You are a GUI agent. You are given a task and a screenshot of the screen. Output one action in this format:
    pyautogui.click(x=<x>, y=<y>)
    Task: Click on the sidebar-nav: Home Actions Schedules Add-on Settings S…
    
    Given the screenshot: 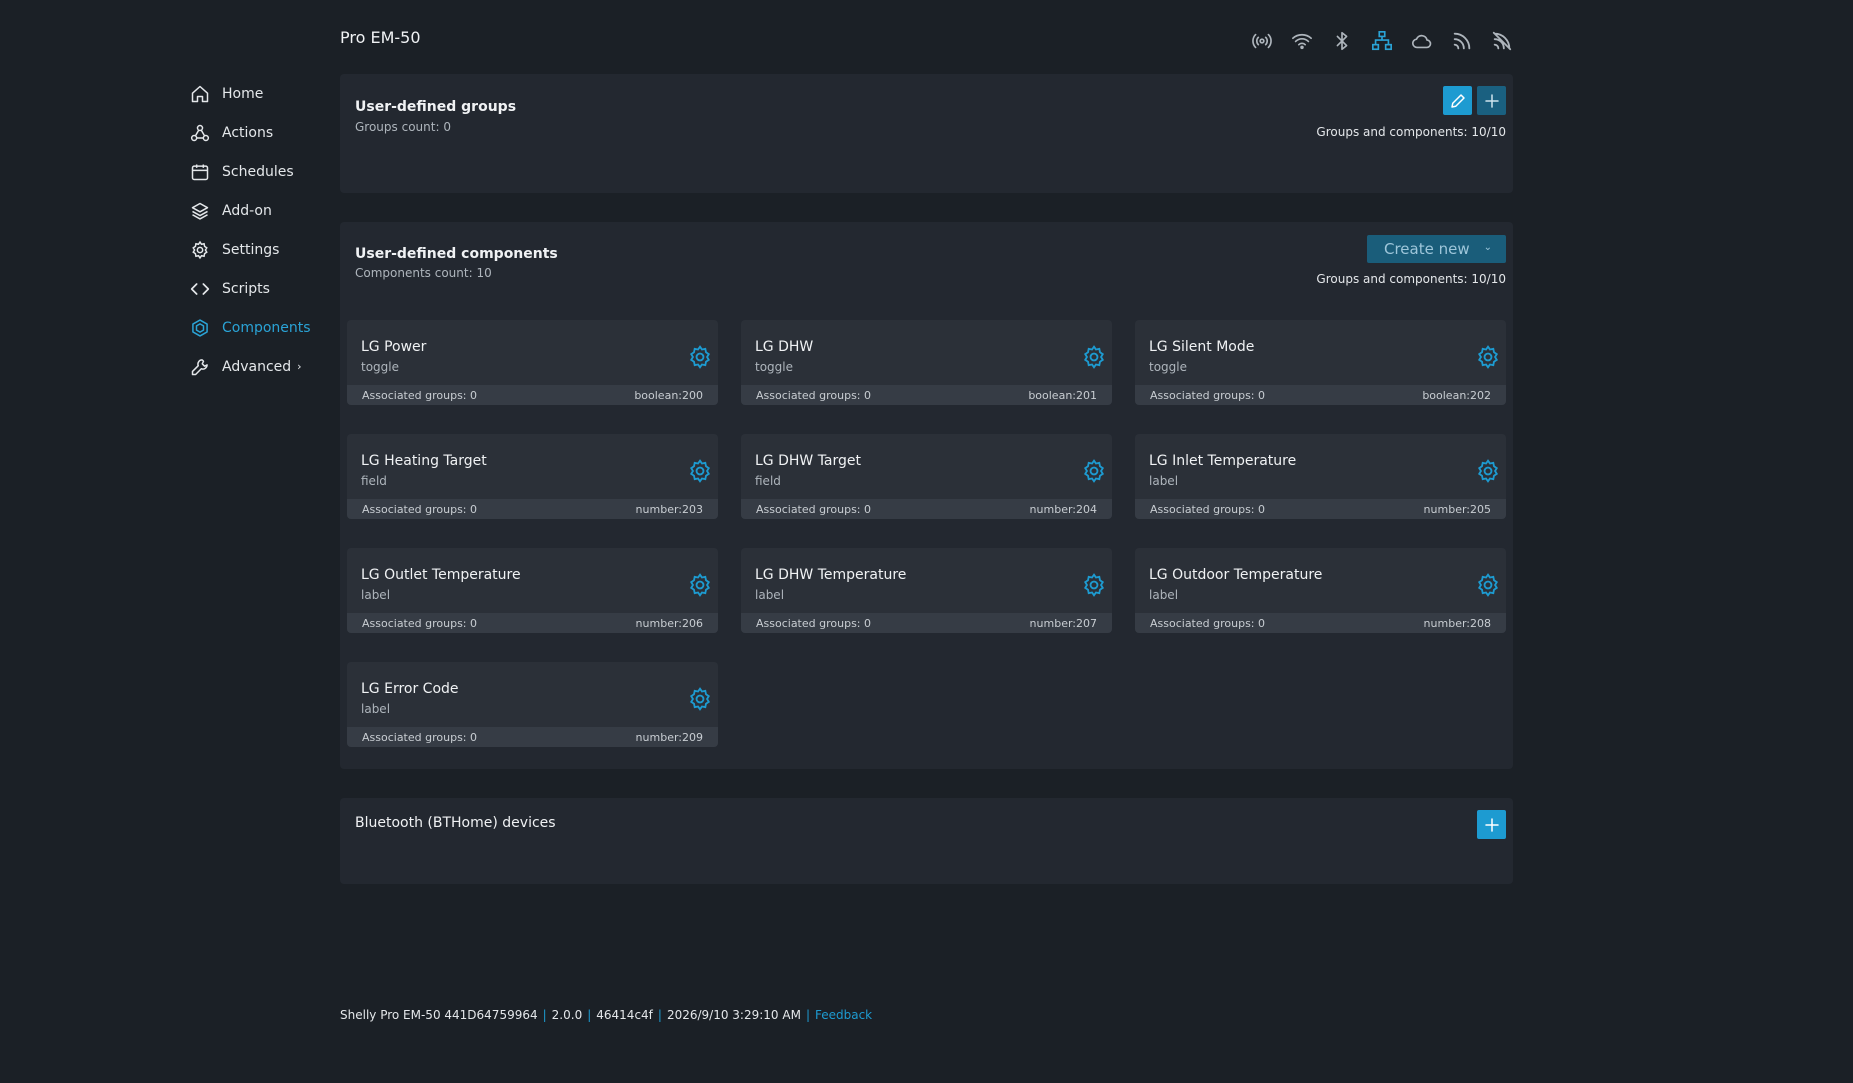 What is the action you would take?
    pyautogui.click(x=260, y=230)
    